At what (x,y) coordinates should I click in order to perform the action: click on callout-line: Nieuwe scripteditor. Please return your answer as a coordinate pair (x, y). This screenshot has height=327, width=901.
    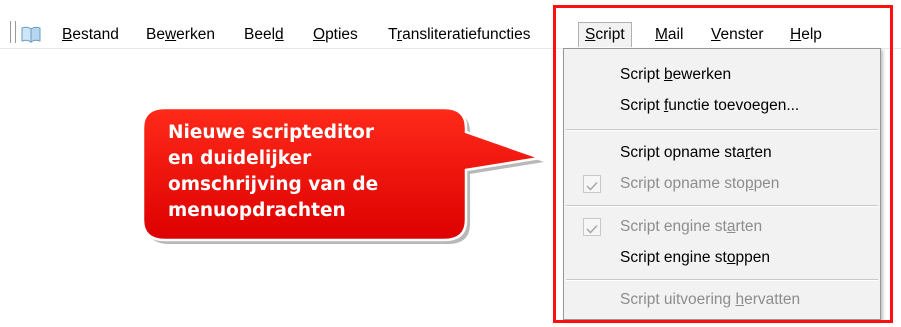
    Looking at the image, I should click on (271, 132).